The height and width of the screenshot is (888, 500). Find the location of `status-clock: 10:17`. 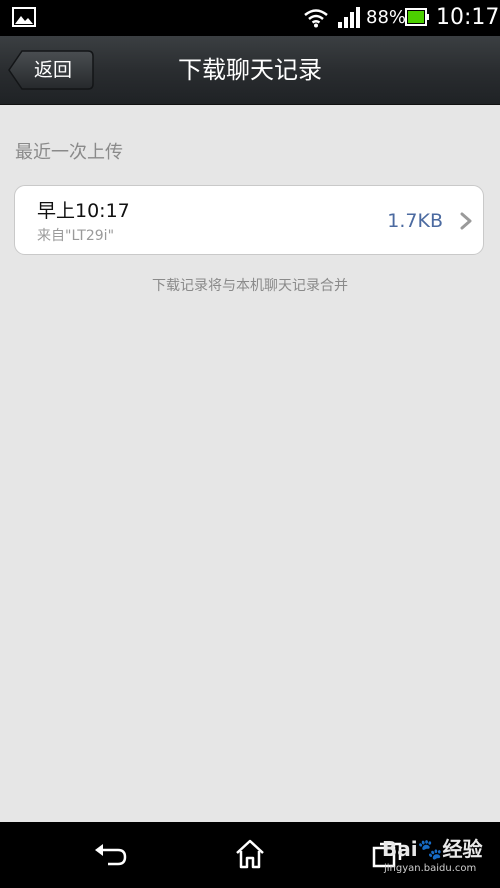

status-clock: 10:17 is located at coordinates (468, 17).